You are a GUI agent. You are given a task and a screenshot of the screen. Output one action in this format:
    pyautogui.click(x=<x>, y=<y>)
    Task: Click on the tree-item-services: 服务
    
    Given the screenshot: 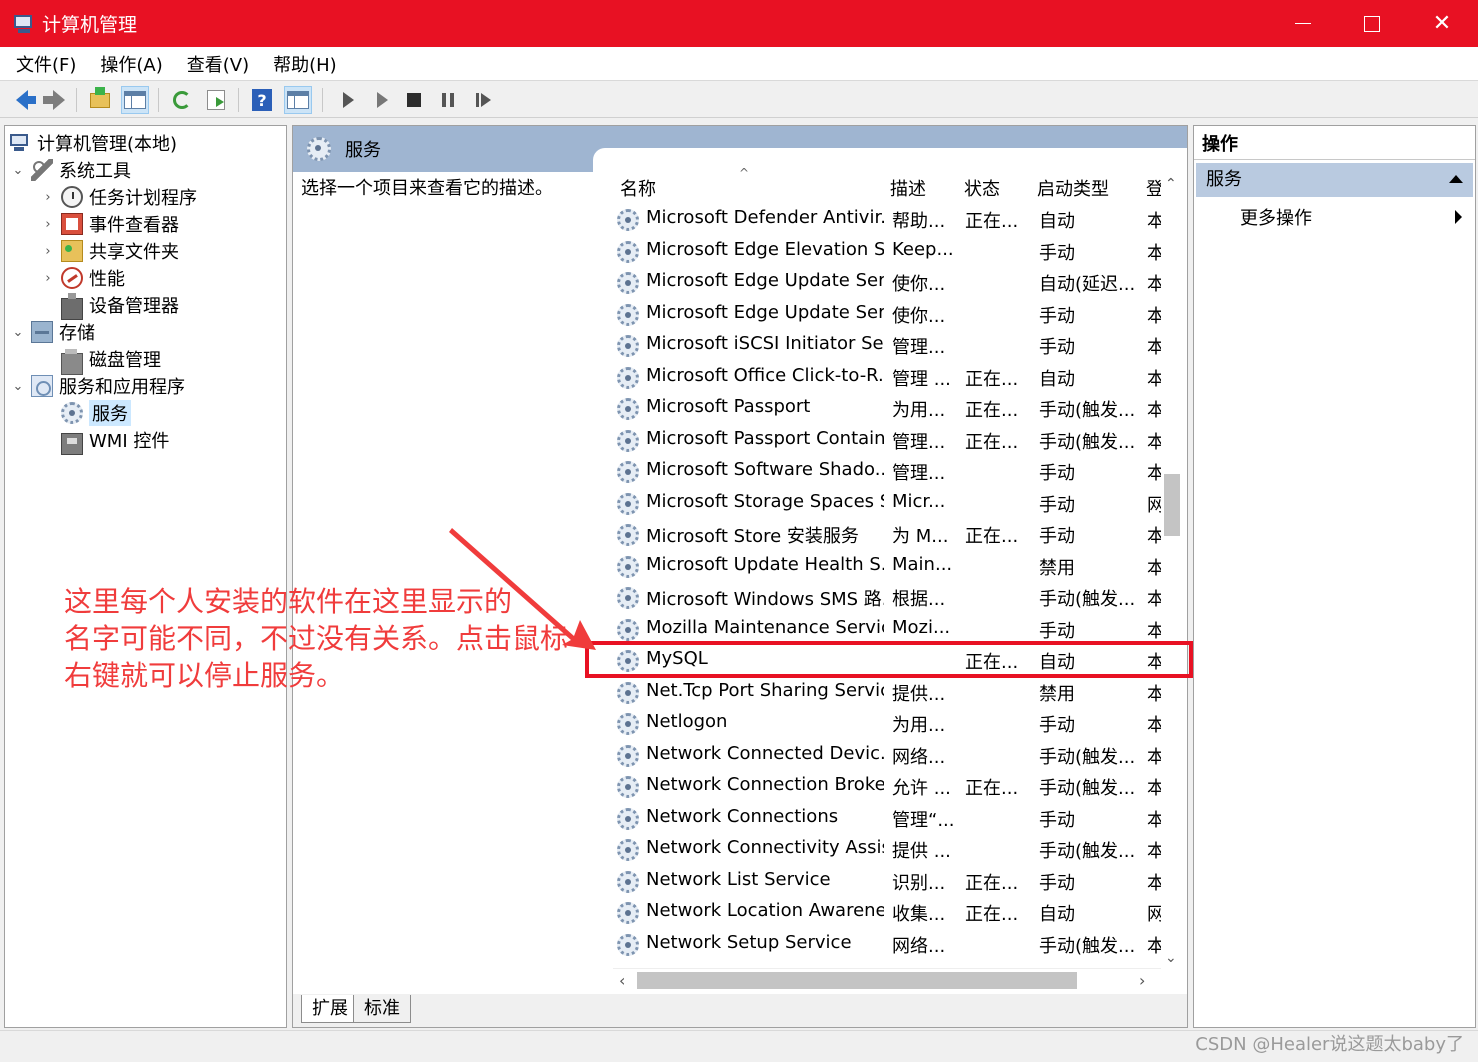 What is the action you would take?
    pyautogui.click(x=96, y=413)
    